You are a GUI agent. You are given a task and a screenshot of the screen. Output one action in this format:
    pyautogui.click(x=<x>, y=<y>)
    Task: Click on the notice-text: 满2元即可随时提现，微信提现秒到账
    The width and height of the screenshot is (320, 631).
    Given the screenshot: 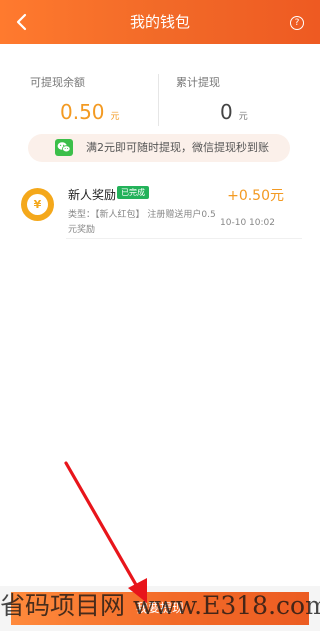 What is the action you would take?
    pyautogui.click(x=177, y=147)
    